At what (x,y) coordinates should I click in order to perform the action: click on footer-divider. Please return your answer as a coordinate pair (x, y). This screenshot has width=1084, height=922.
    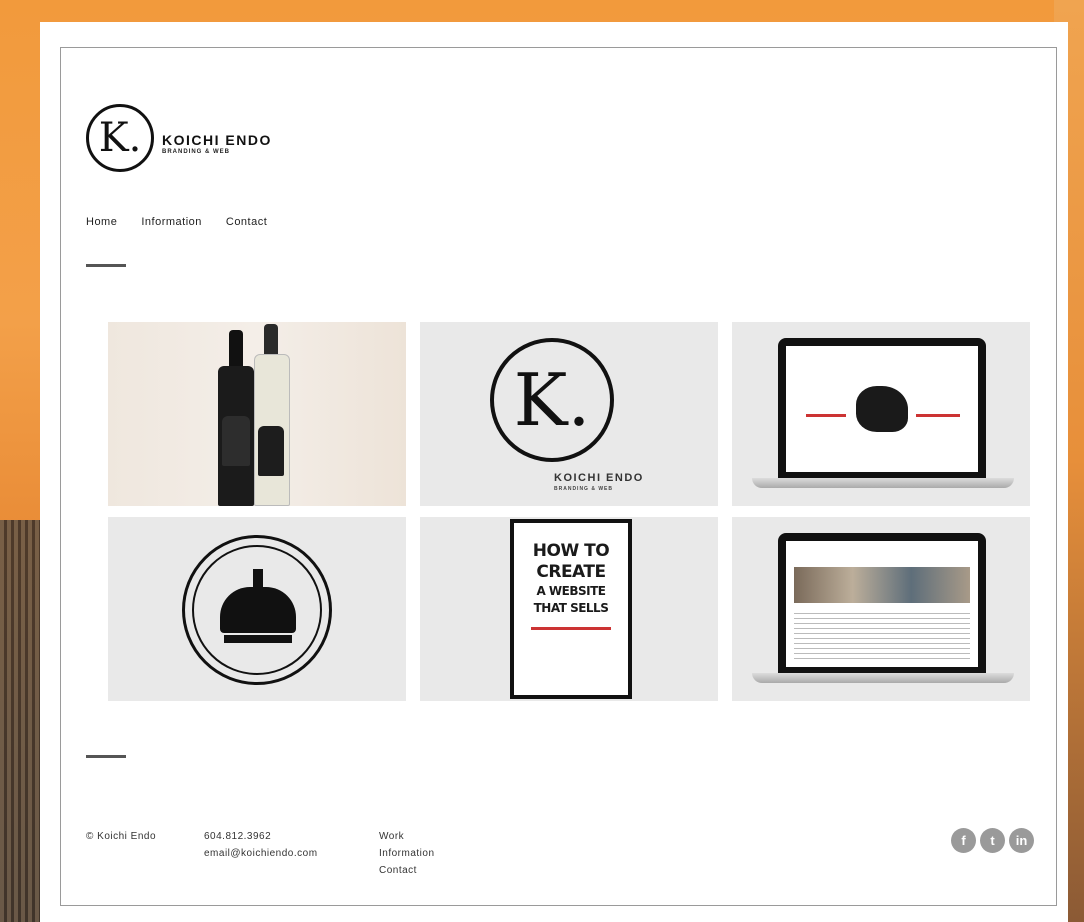
    Looking at the image, I should click on (106, 756).